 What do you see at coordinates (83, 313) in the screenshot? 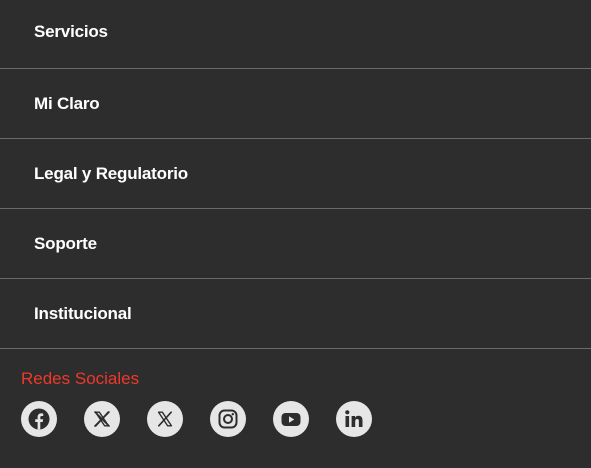
I see `menu-item-label: Institucional` at bounding box center [83, 313].